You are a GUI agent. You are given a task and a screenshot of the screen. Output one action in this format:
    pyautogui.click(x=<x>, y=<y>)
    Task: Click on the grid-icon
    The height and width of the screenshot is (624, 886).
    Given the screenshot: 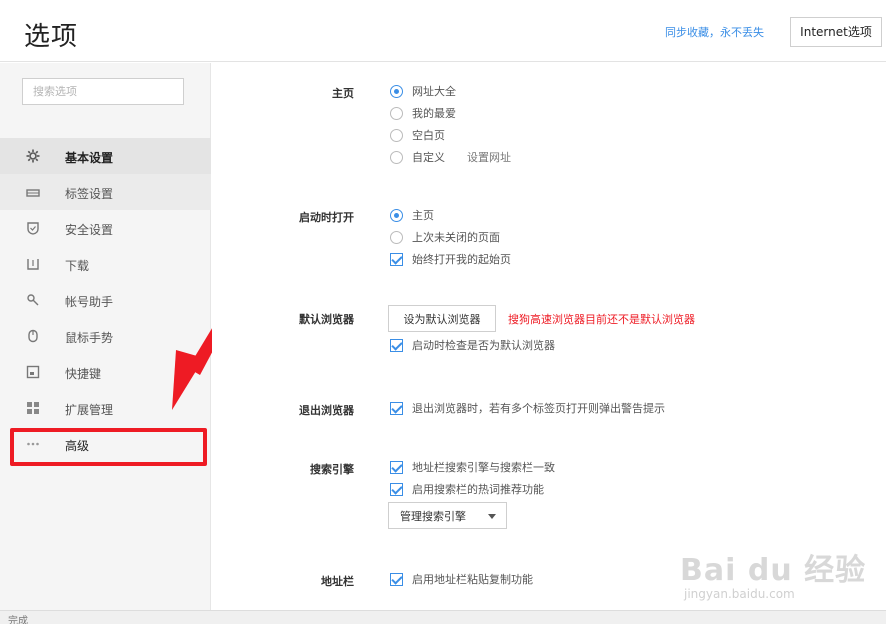 What is the action you would take?
    pyautogui.click(x=33, y=408)
    